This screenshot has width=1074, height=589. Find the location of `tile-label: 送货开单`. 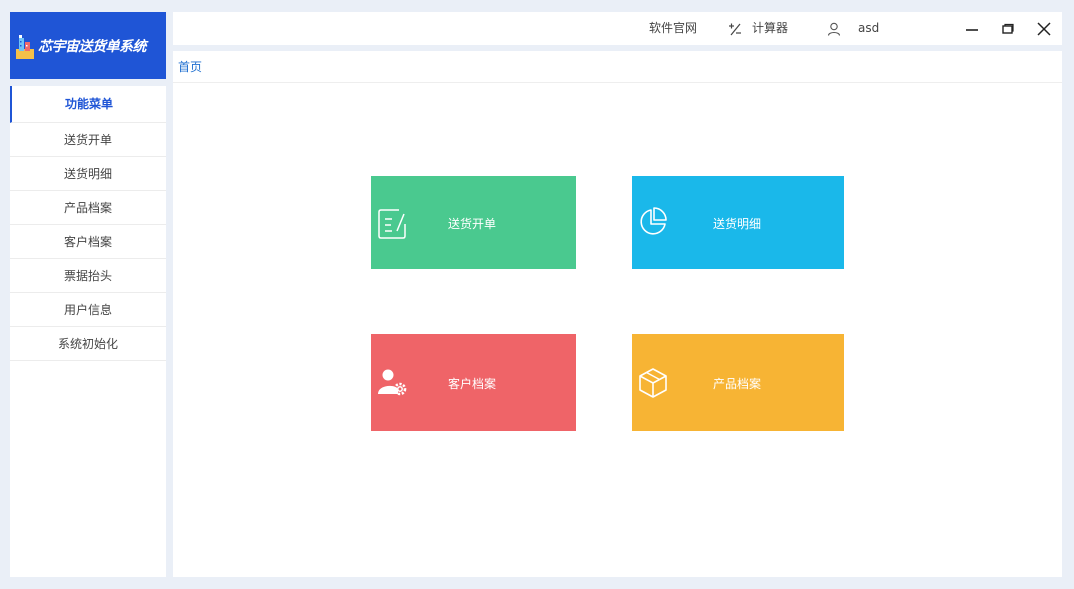

tile-label: 送货开单 is located at coordinates (472, 224).